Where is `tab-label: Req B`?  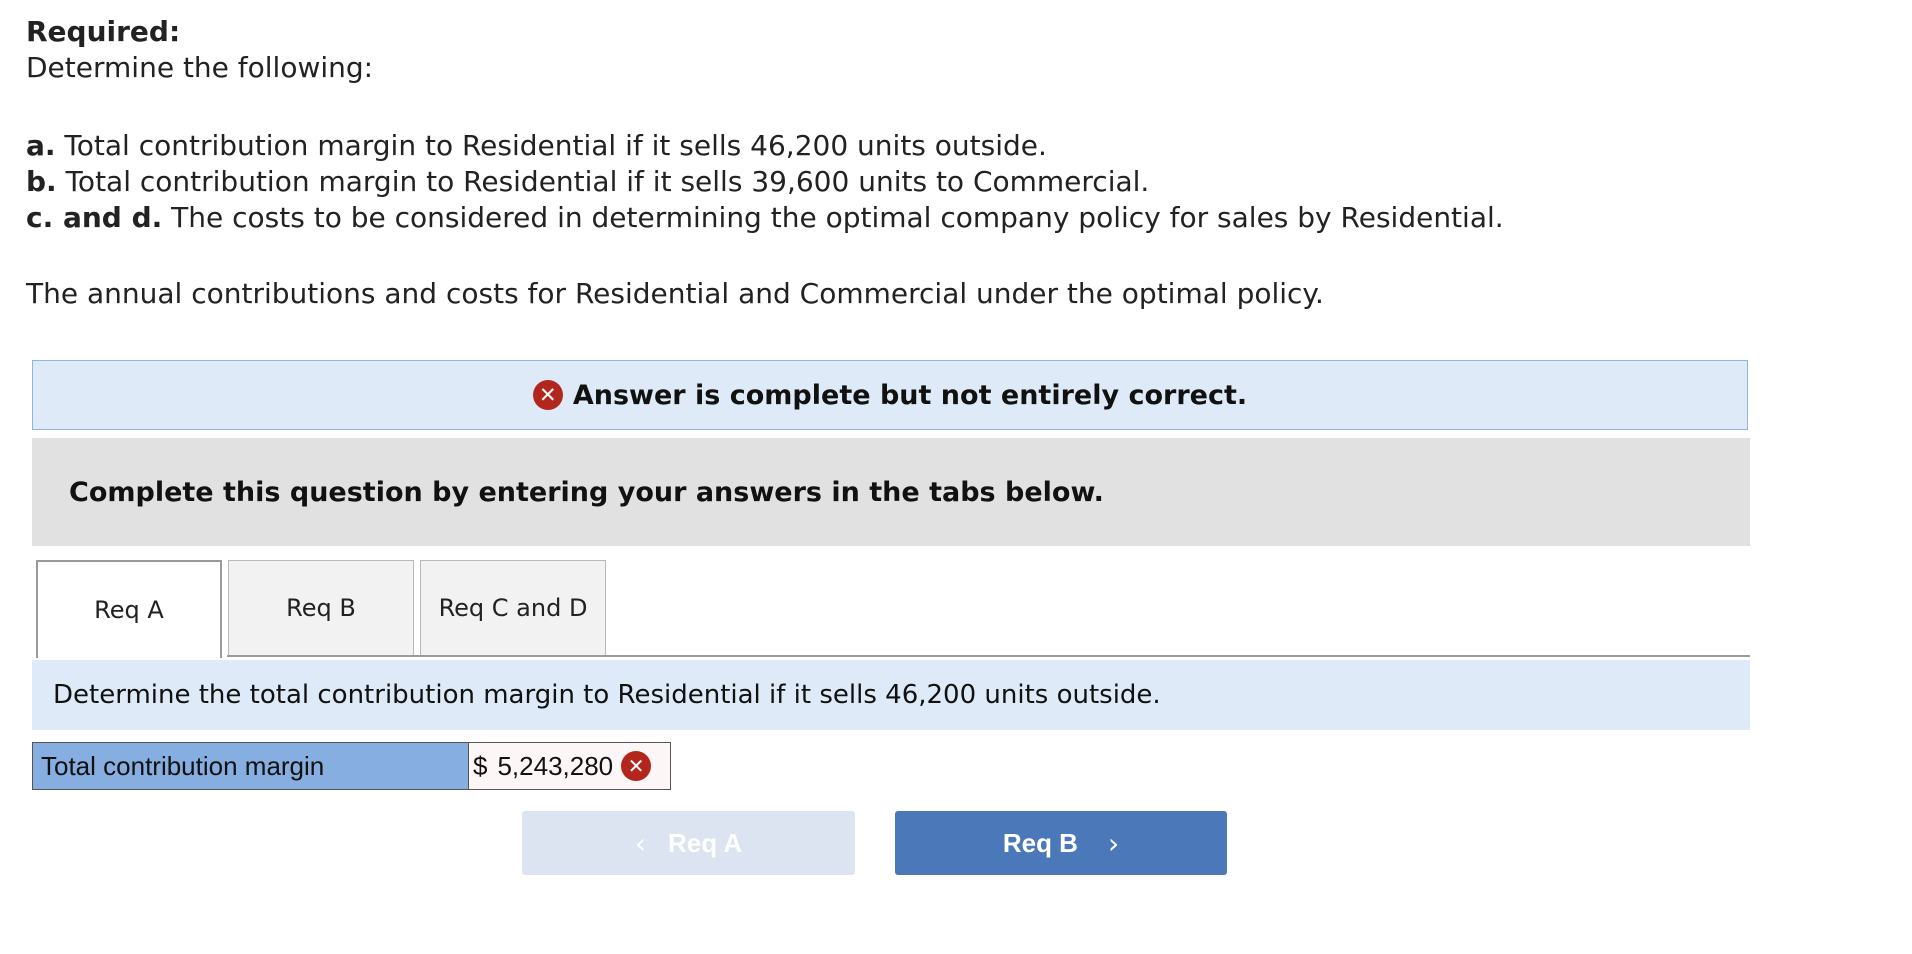
tab-label: Req B is located at coordinates (321, 608).